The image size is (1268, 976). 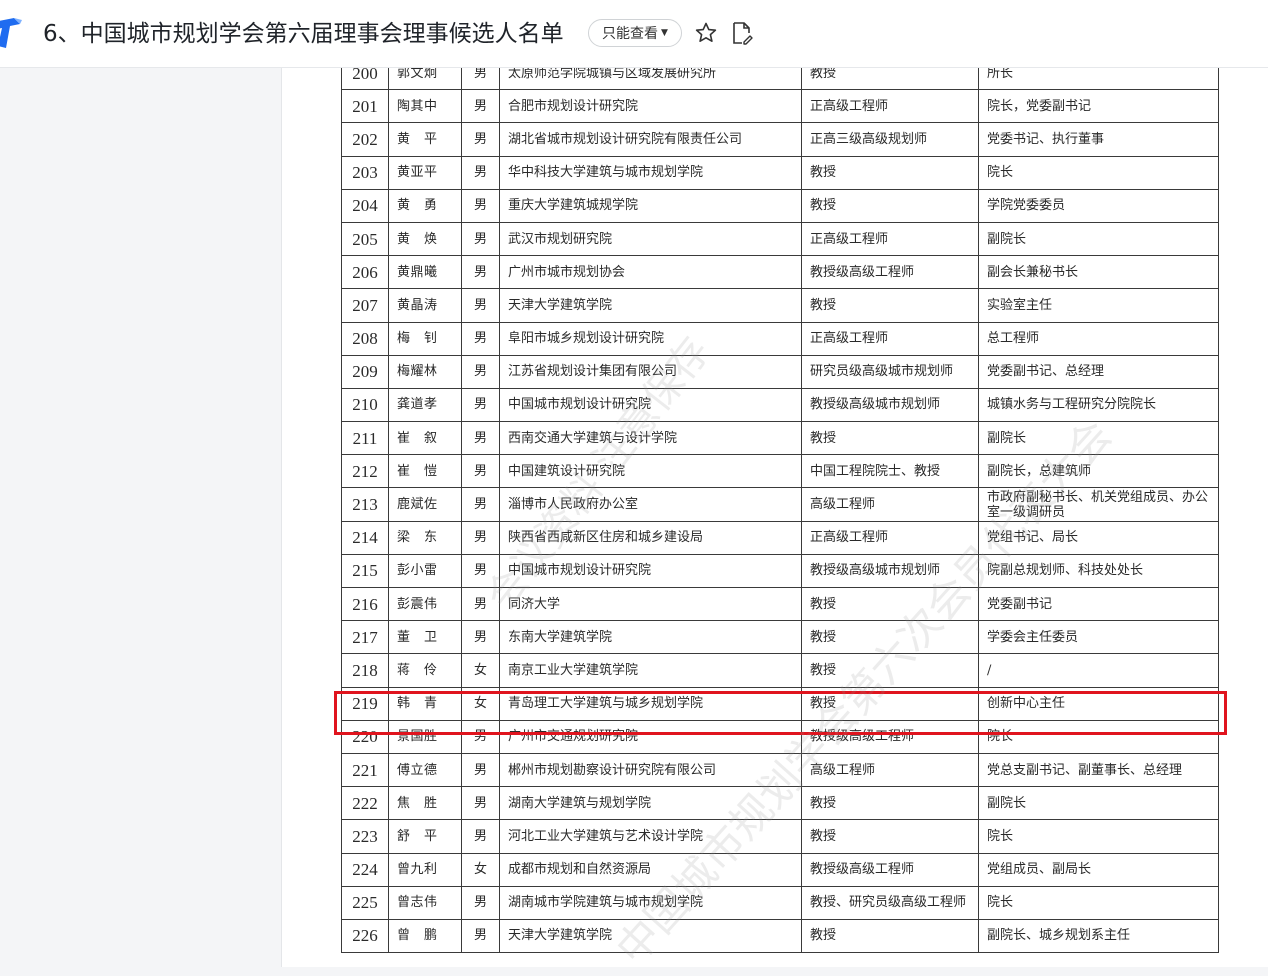 What do you see at coordinates (780, 106) in the screenshot?
I see `table-row: 201 陶其中男合肥市规划设计研究院 正高级工程师 院长，党委副书记` at bounding box center [780, 106].